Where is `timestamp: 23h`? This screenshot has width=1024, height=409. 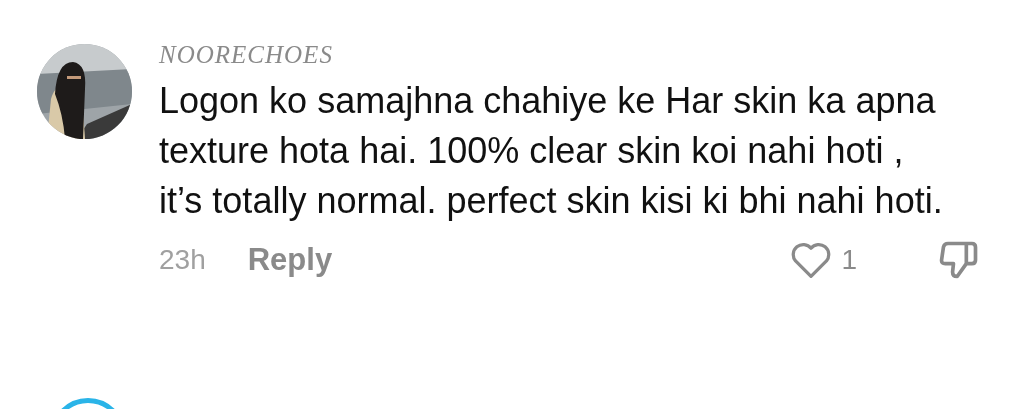 timestamp: 23h is located at coordinates (182, 260).